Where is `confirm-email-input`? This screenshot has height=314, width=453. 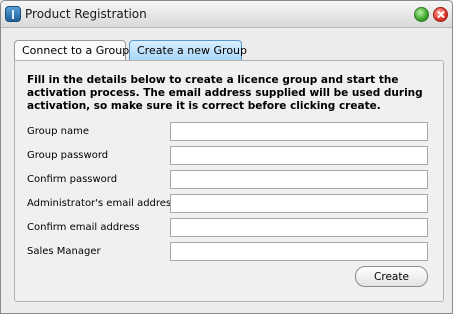 confirm-email-input is located at coordinates (299, 227).